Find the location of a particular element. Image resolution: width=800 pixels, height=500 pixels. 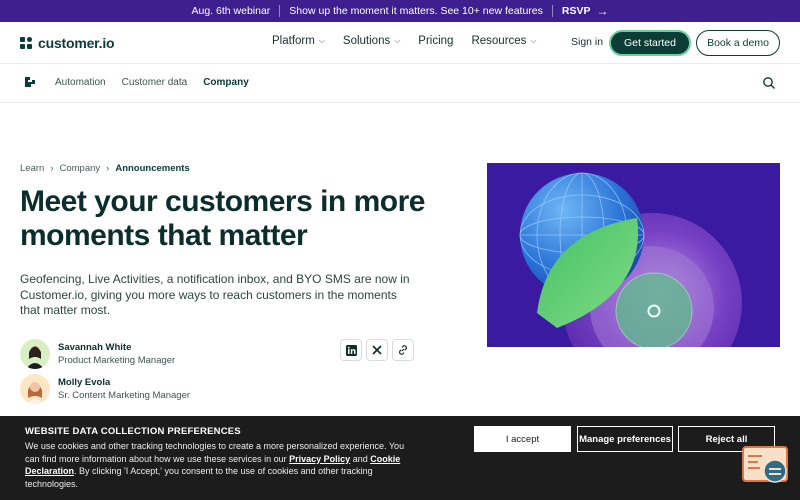

sub-nav: Automation Customer data Company is located at coordinates (400, 83).